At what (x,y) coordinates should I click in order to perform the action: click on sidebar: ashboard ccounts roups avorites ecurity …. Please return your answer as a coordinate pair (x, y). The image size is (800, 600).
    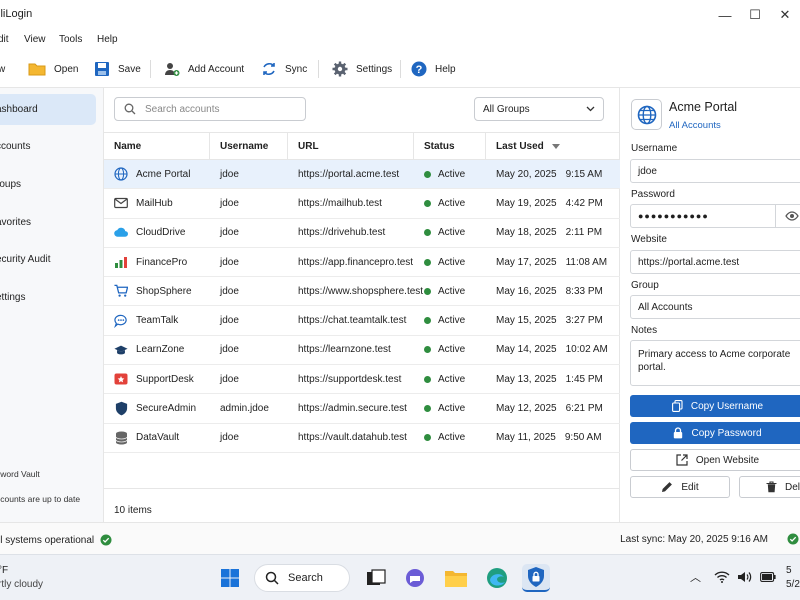
    Looking at the image, I should click on (52, 305).